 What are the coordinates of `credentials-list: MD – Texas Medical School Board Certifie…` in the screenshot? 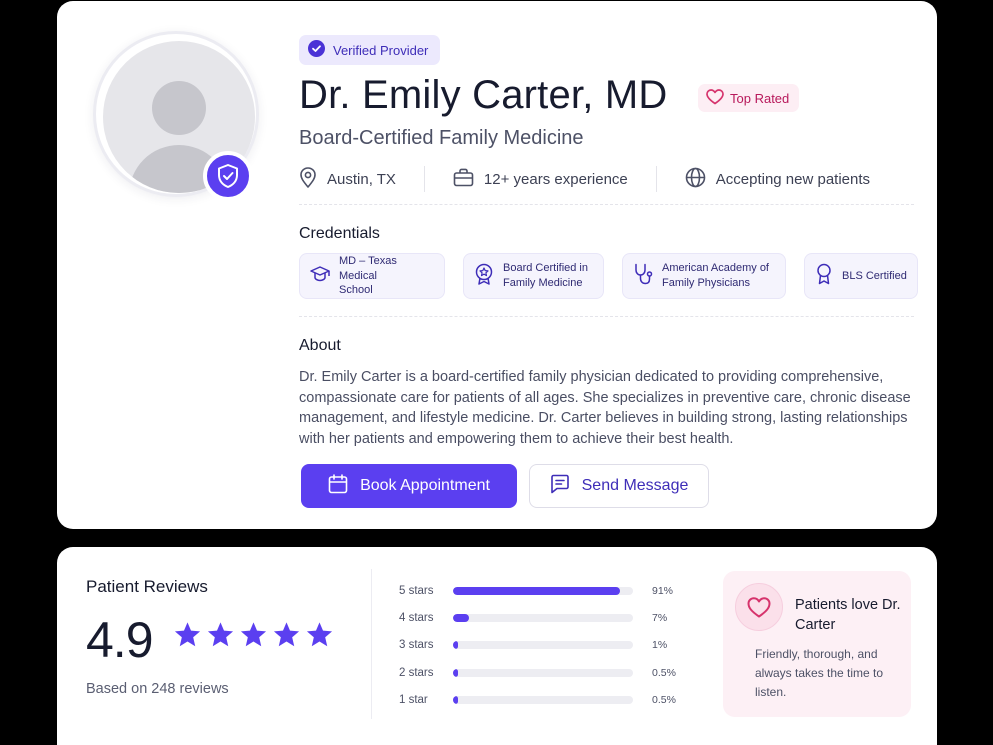 It's located at (608, 276).